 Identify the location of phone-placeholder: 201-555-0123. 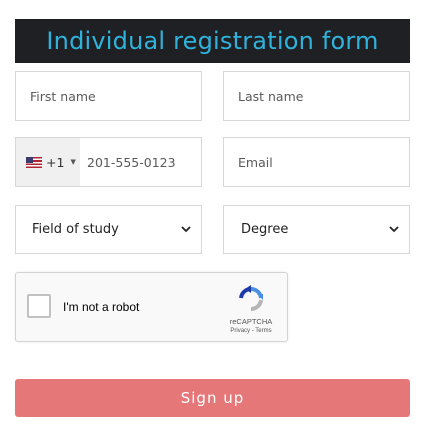
(131, 162).